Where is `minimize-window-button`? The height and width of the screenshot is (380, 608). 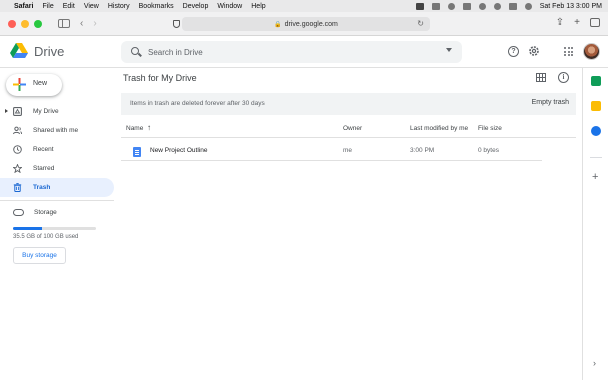
minimize-window-button is located at coordinates (25, 23).